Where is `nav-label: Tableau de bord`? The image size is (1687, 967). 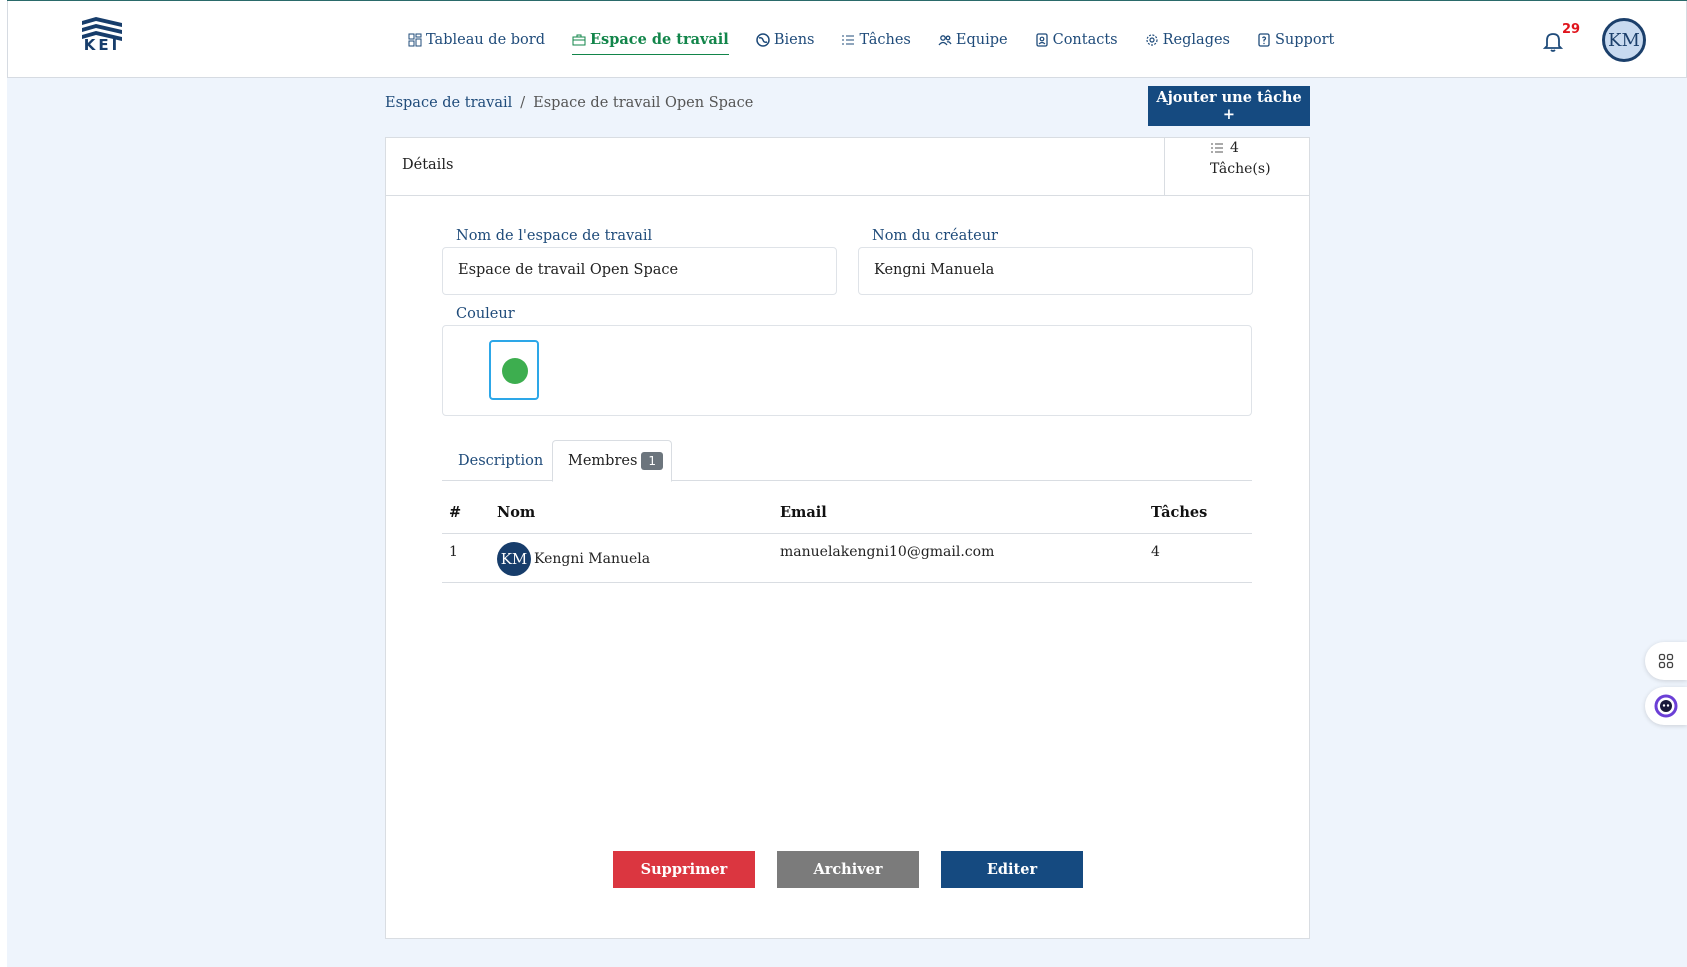
nav-label: Tableau de bord is located at coordinates (485, 40).